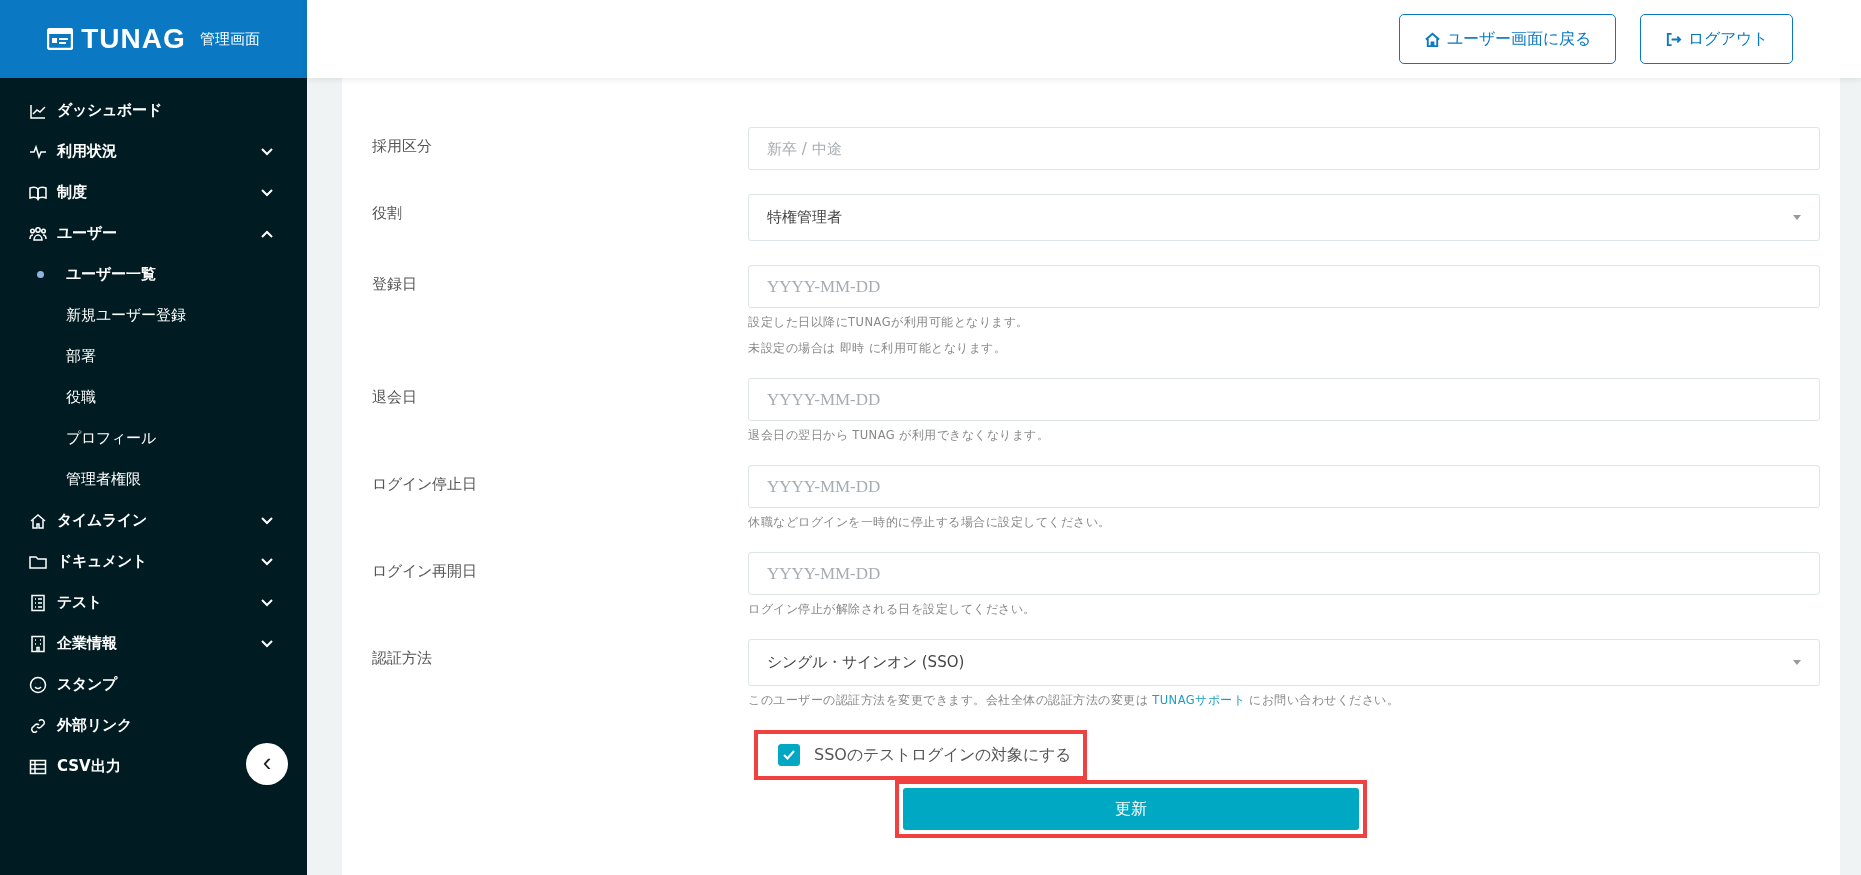 This screenshot has width=1861, height=875. What do you see at coordinates (1284, 217) in the screenshot?
I see `select-field: 特権管理者` at bounding box center [1284, 217].